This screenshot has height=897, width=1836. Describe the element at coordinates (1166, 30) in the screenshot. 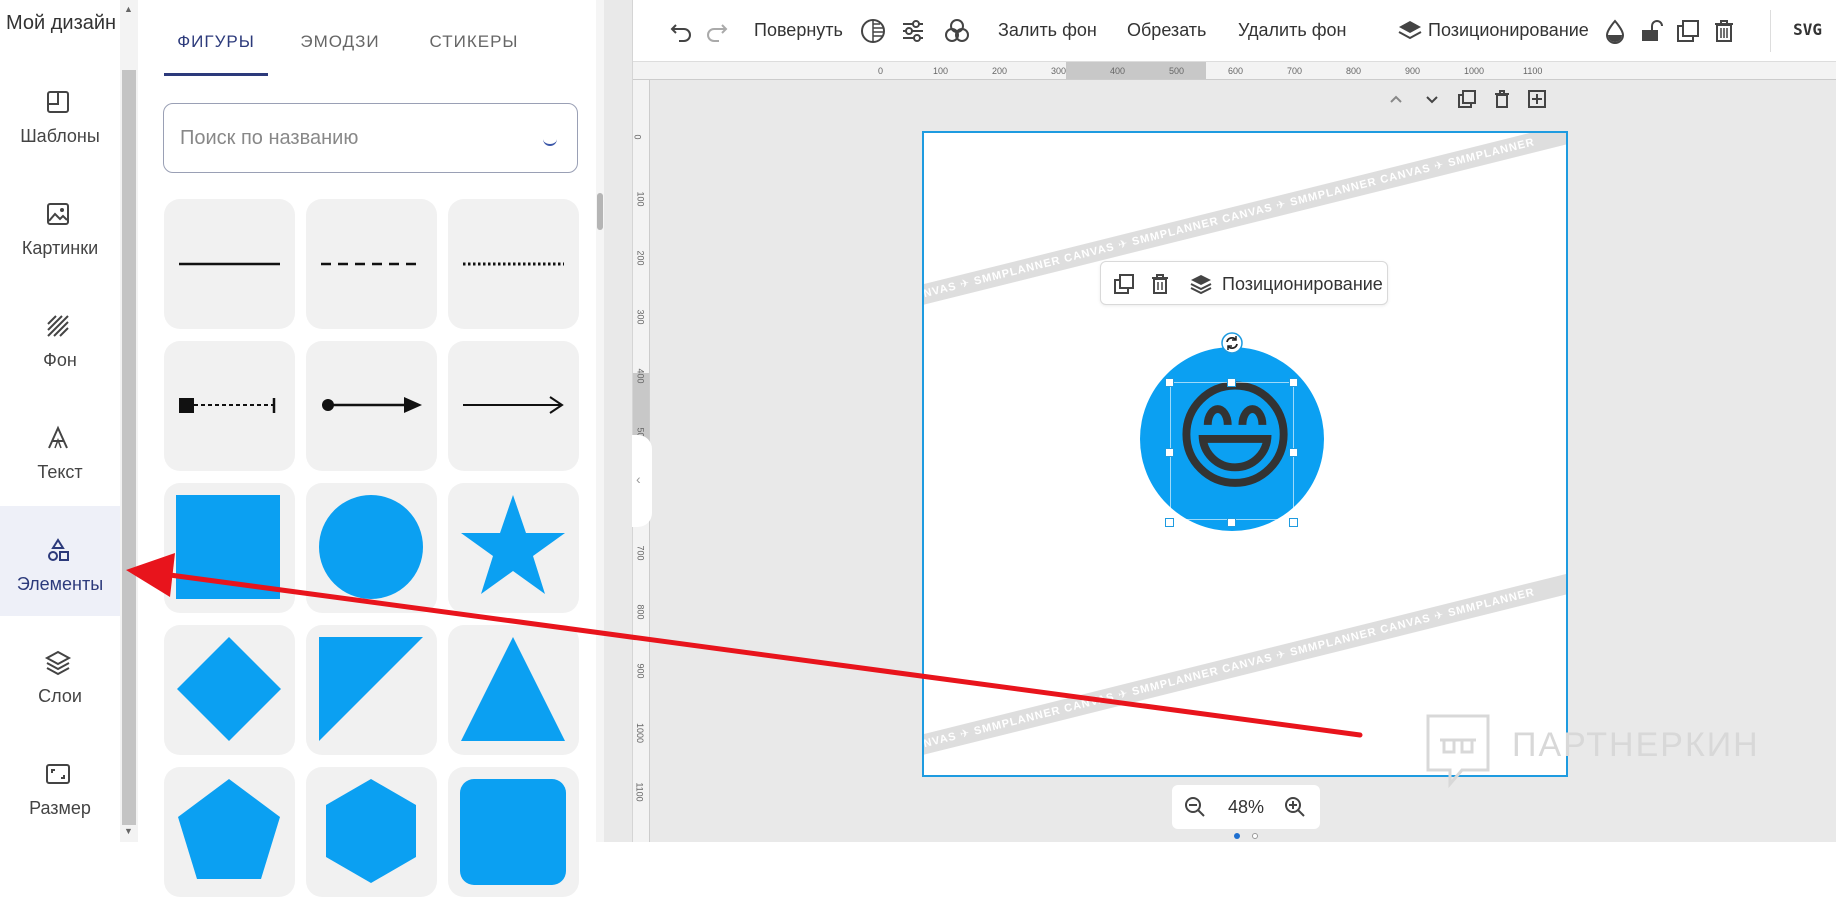

I see `crop-button: Обрезать` at that location.